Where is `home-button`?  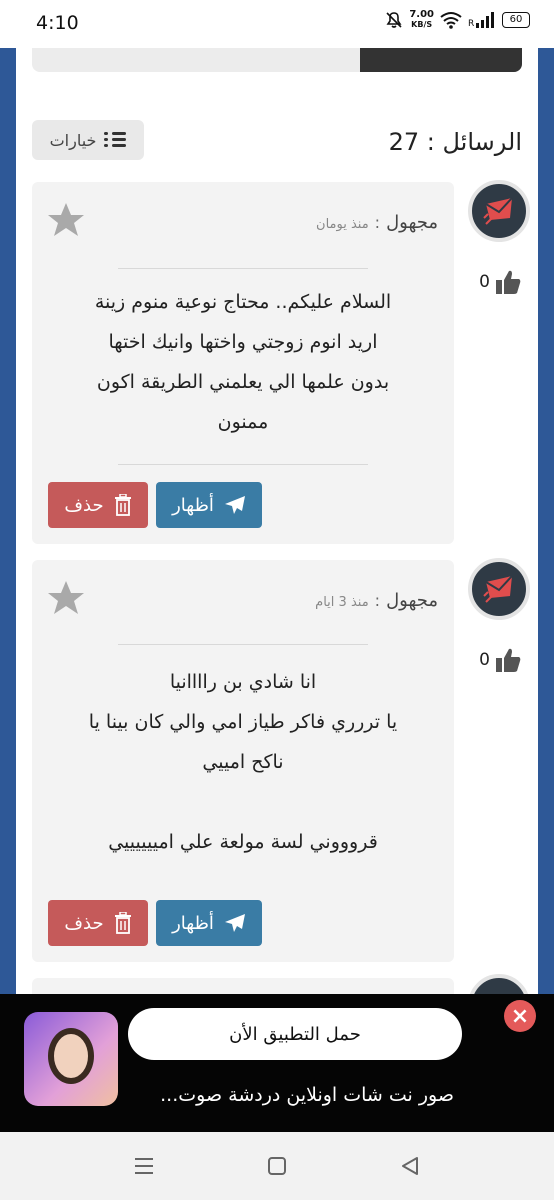 home-button is located at coordinates (277, 1166).